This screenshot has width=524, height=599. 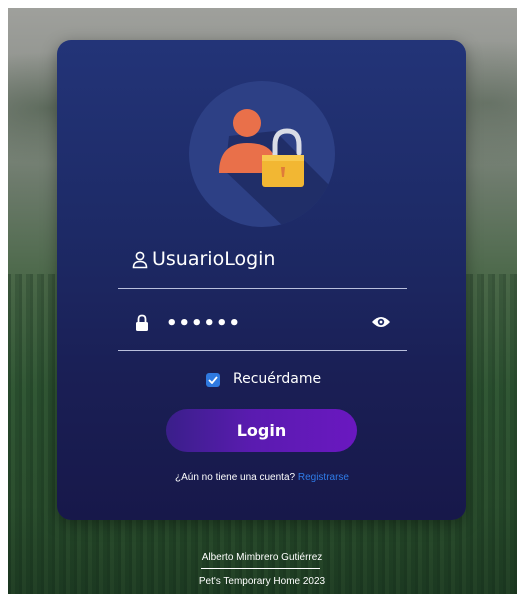 I want to click on register-link: Registrarse, so click(x=323, y=477).